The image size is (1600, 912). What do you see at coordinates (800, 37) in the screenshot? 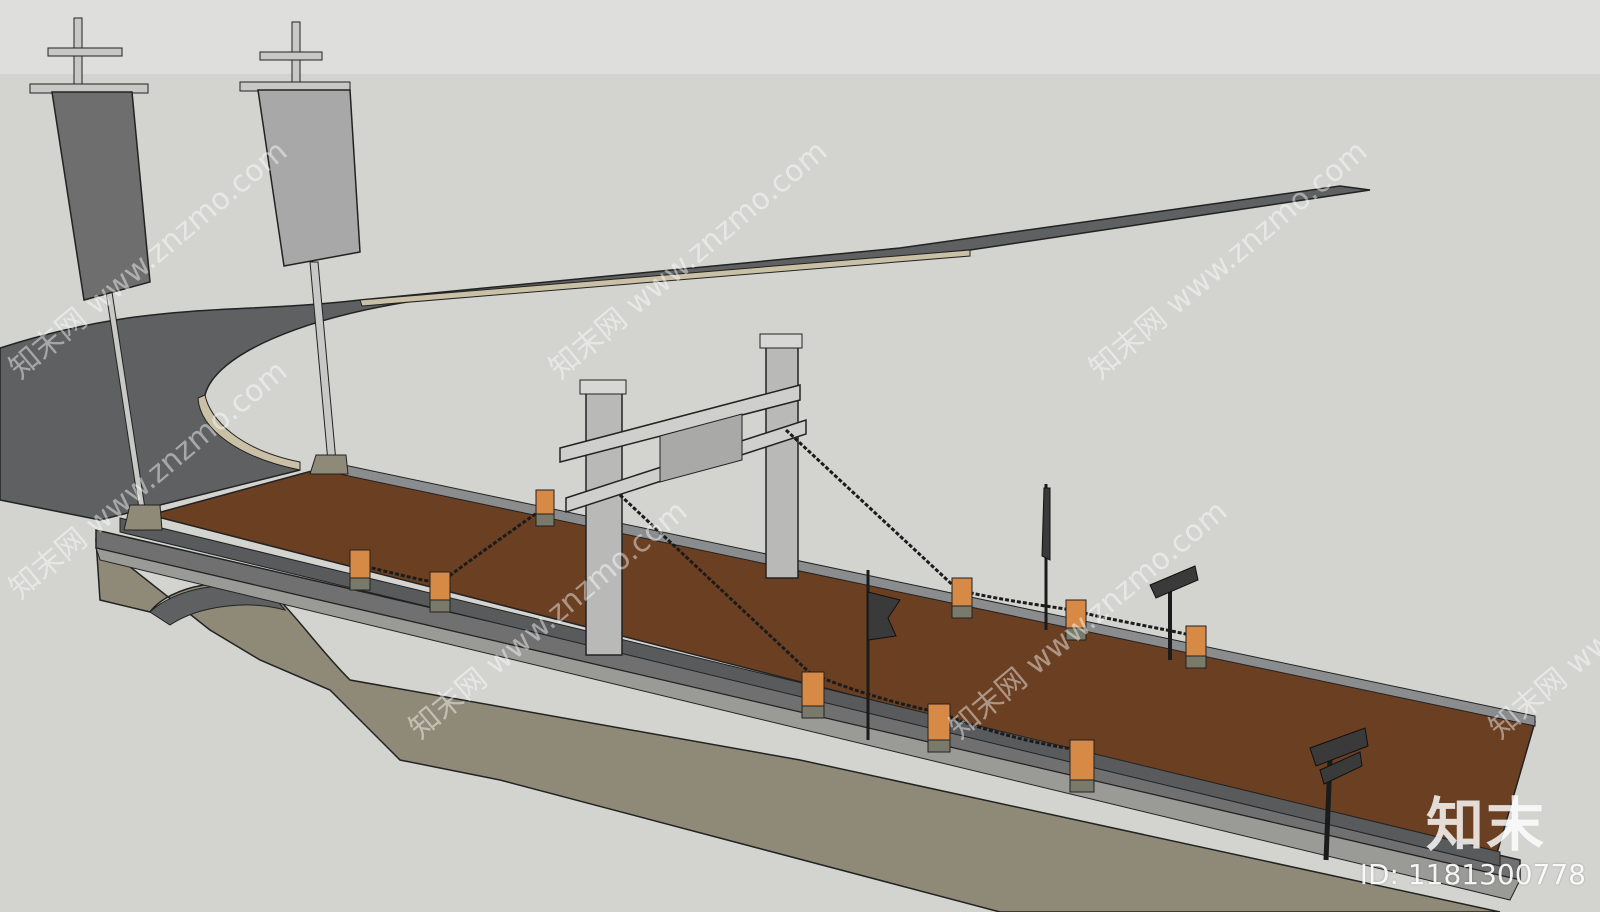
I see `sky-band` at bounding box center [800, 37].